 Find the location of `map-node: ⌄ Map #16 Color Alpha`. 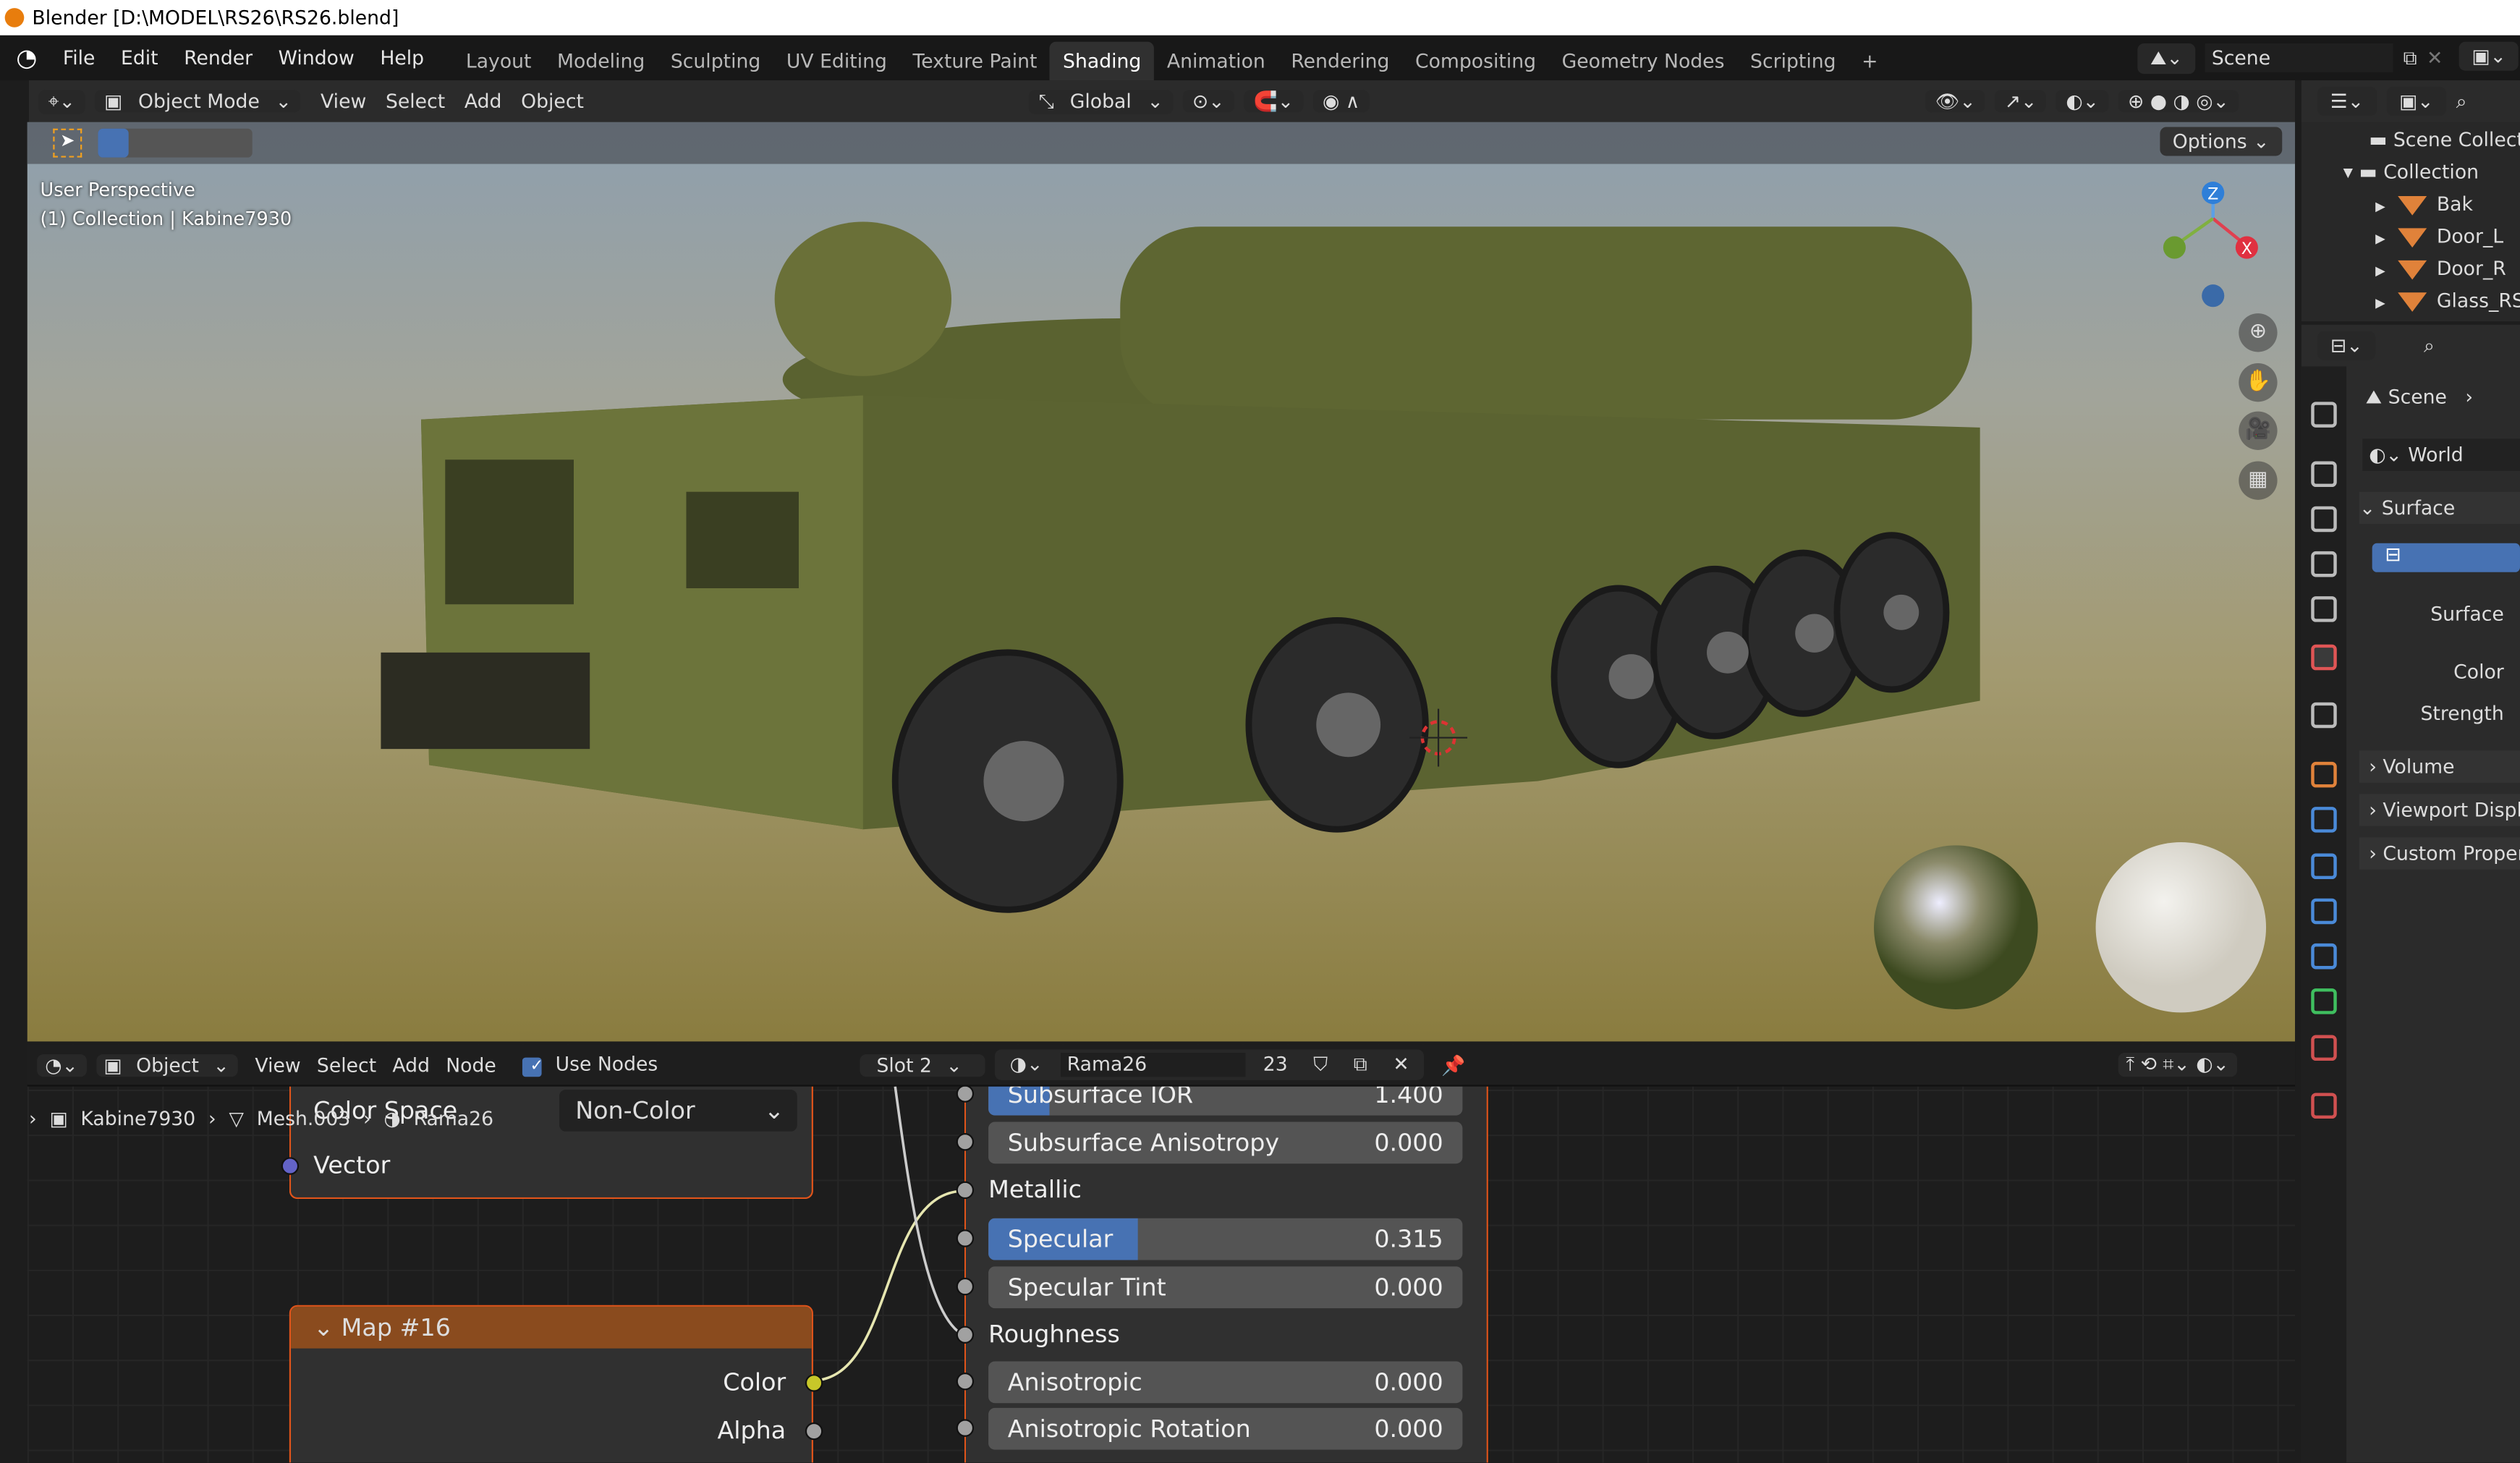

map-node: ⌄ Map #16 Color Alpha is located at coordinates (556, 1384).